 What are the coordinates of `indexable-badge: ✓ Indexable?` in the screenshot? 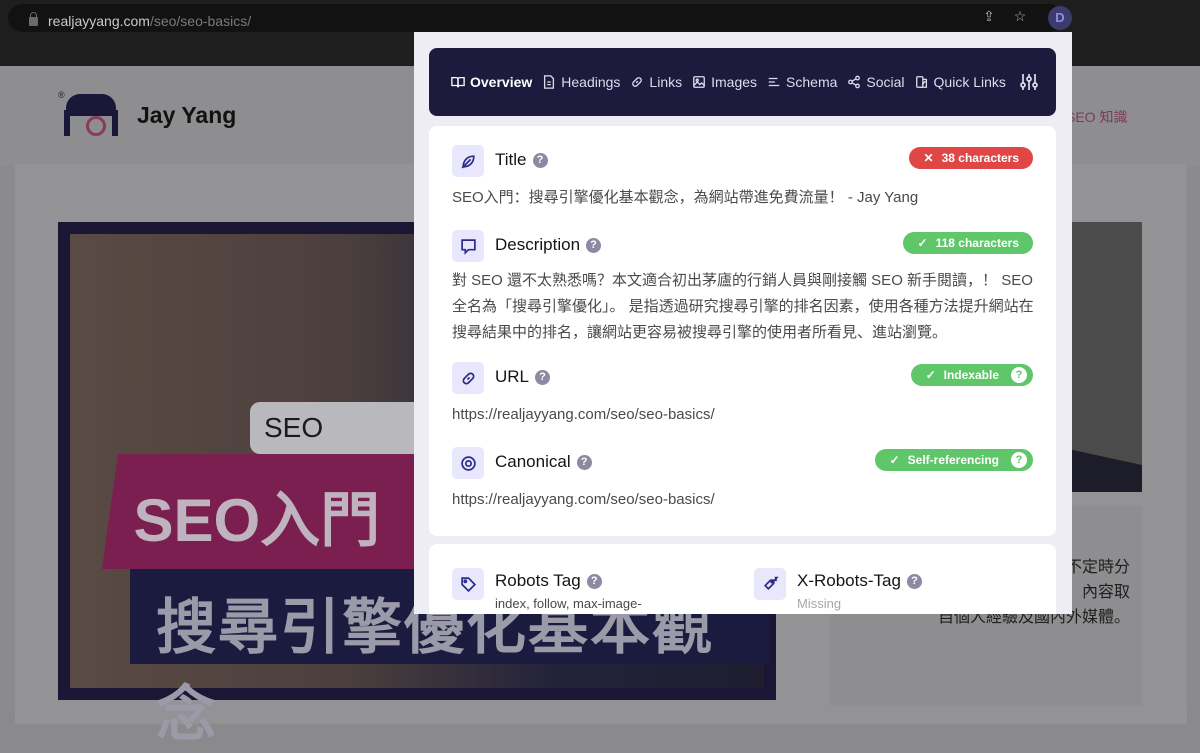 It's located at (971, 375).